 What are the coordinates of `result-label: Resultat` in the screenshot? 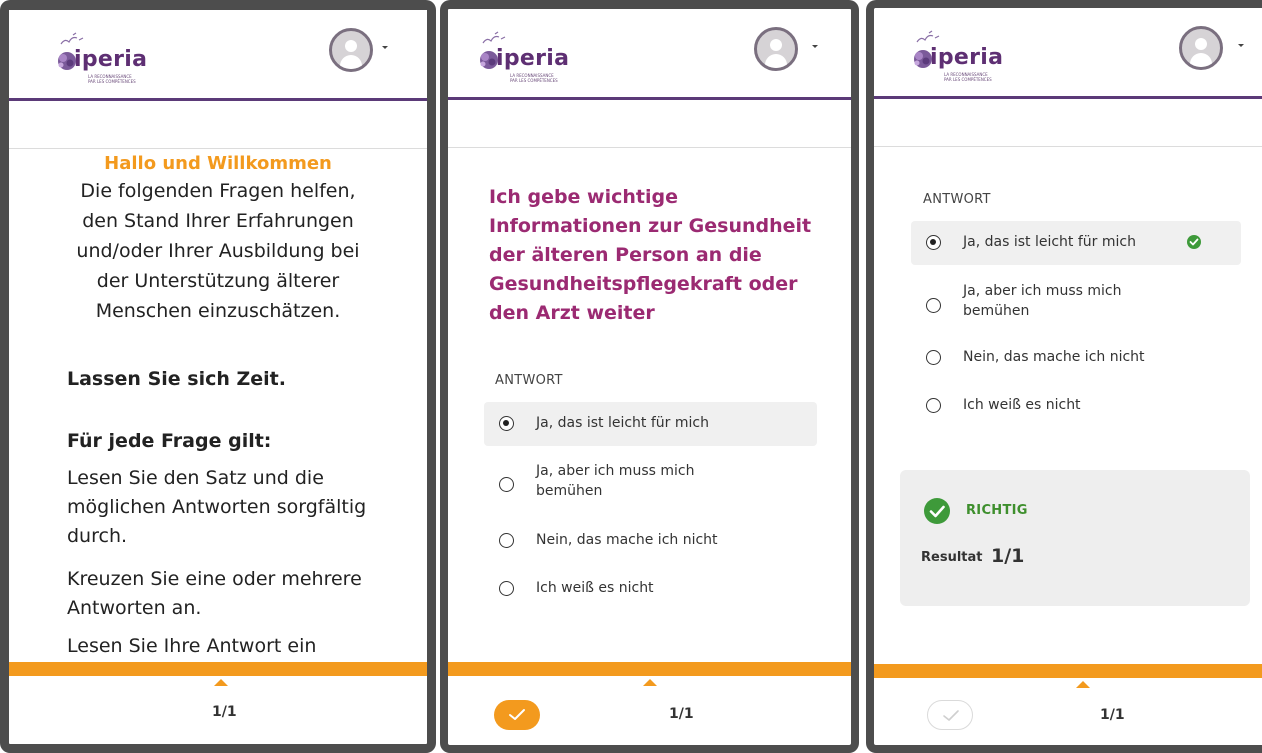 It's located at (952, 557).